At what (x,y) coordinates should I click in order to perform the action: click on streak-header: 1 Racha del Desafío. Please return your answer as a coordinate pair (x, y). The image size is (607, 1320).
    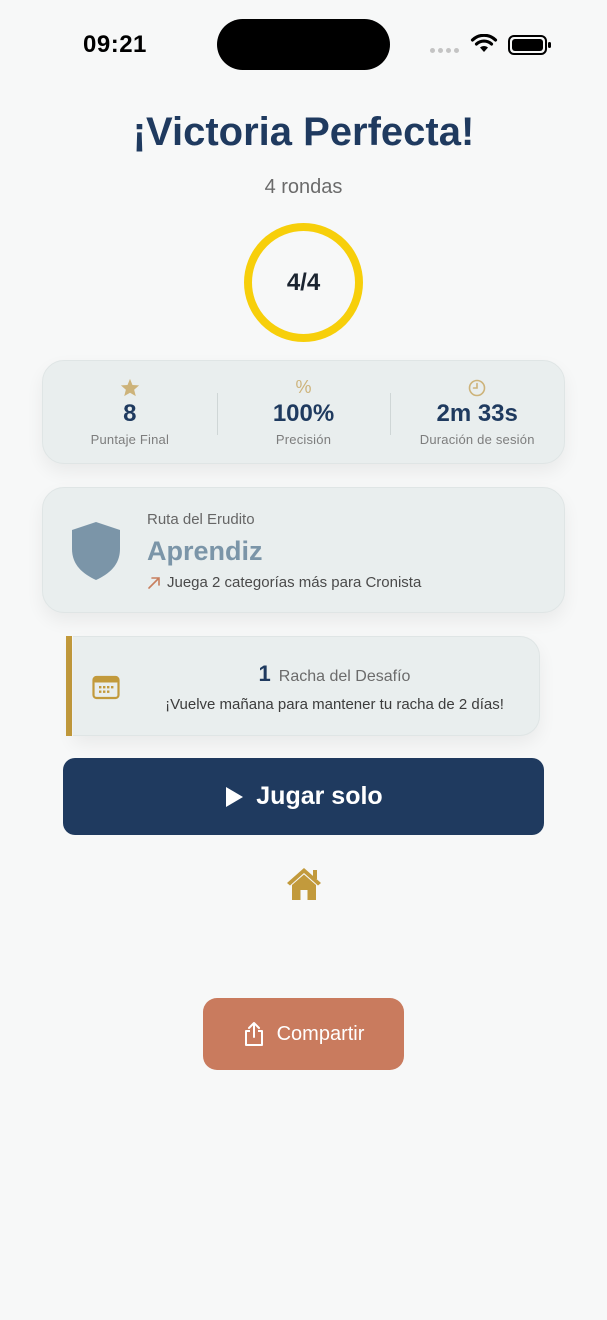
    Looking at the image, I should click on (334, 674).